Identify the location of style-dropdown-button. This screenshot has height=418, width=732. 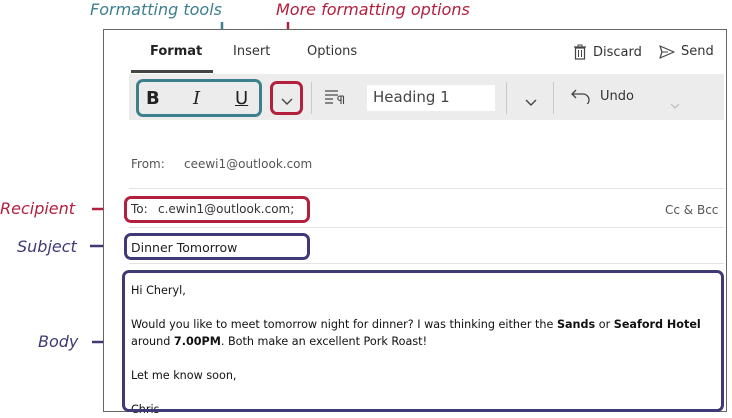
(531, 102).